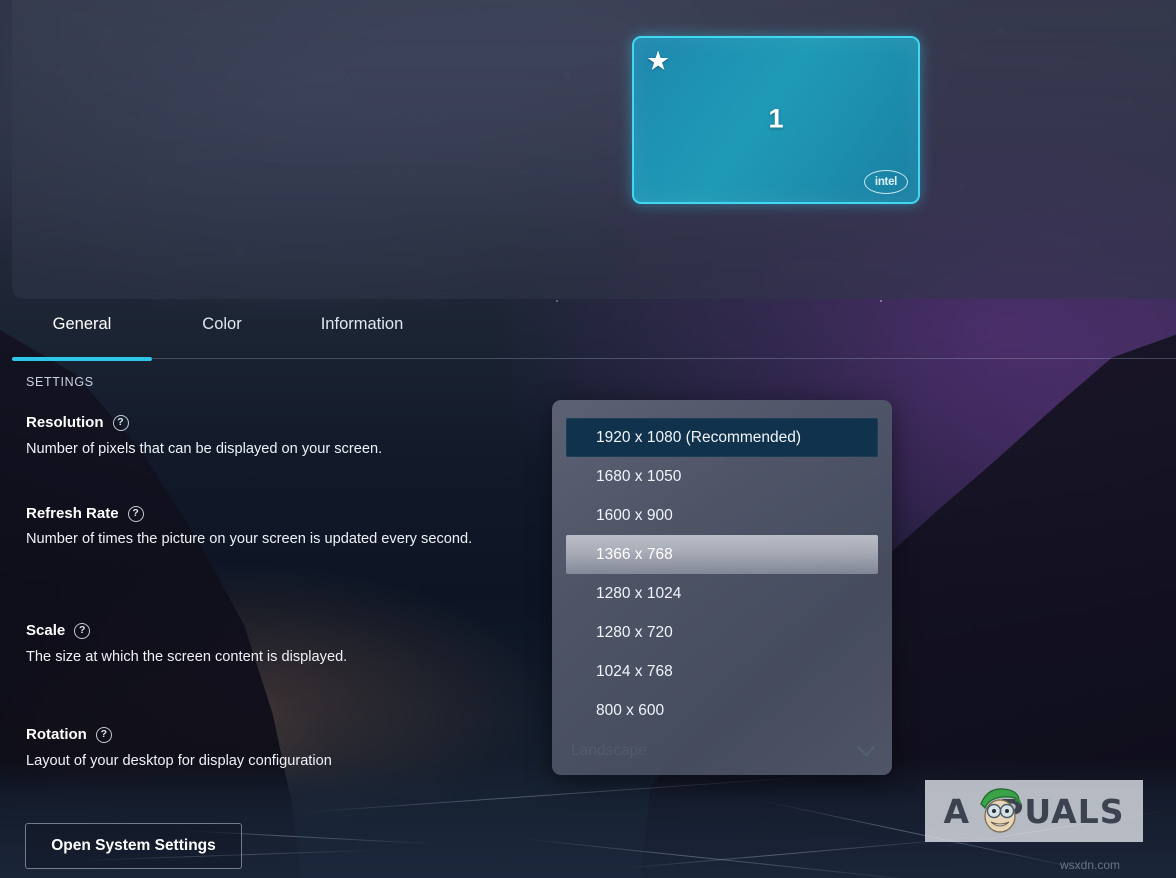 The image size is (1176, 878). Describe the element at coordinates (722, 593) in the screenshot. I see `resolution-option-1280x1024: 1280 x 1024` at that location.